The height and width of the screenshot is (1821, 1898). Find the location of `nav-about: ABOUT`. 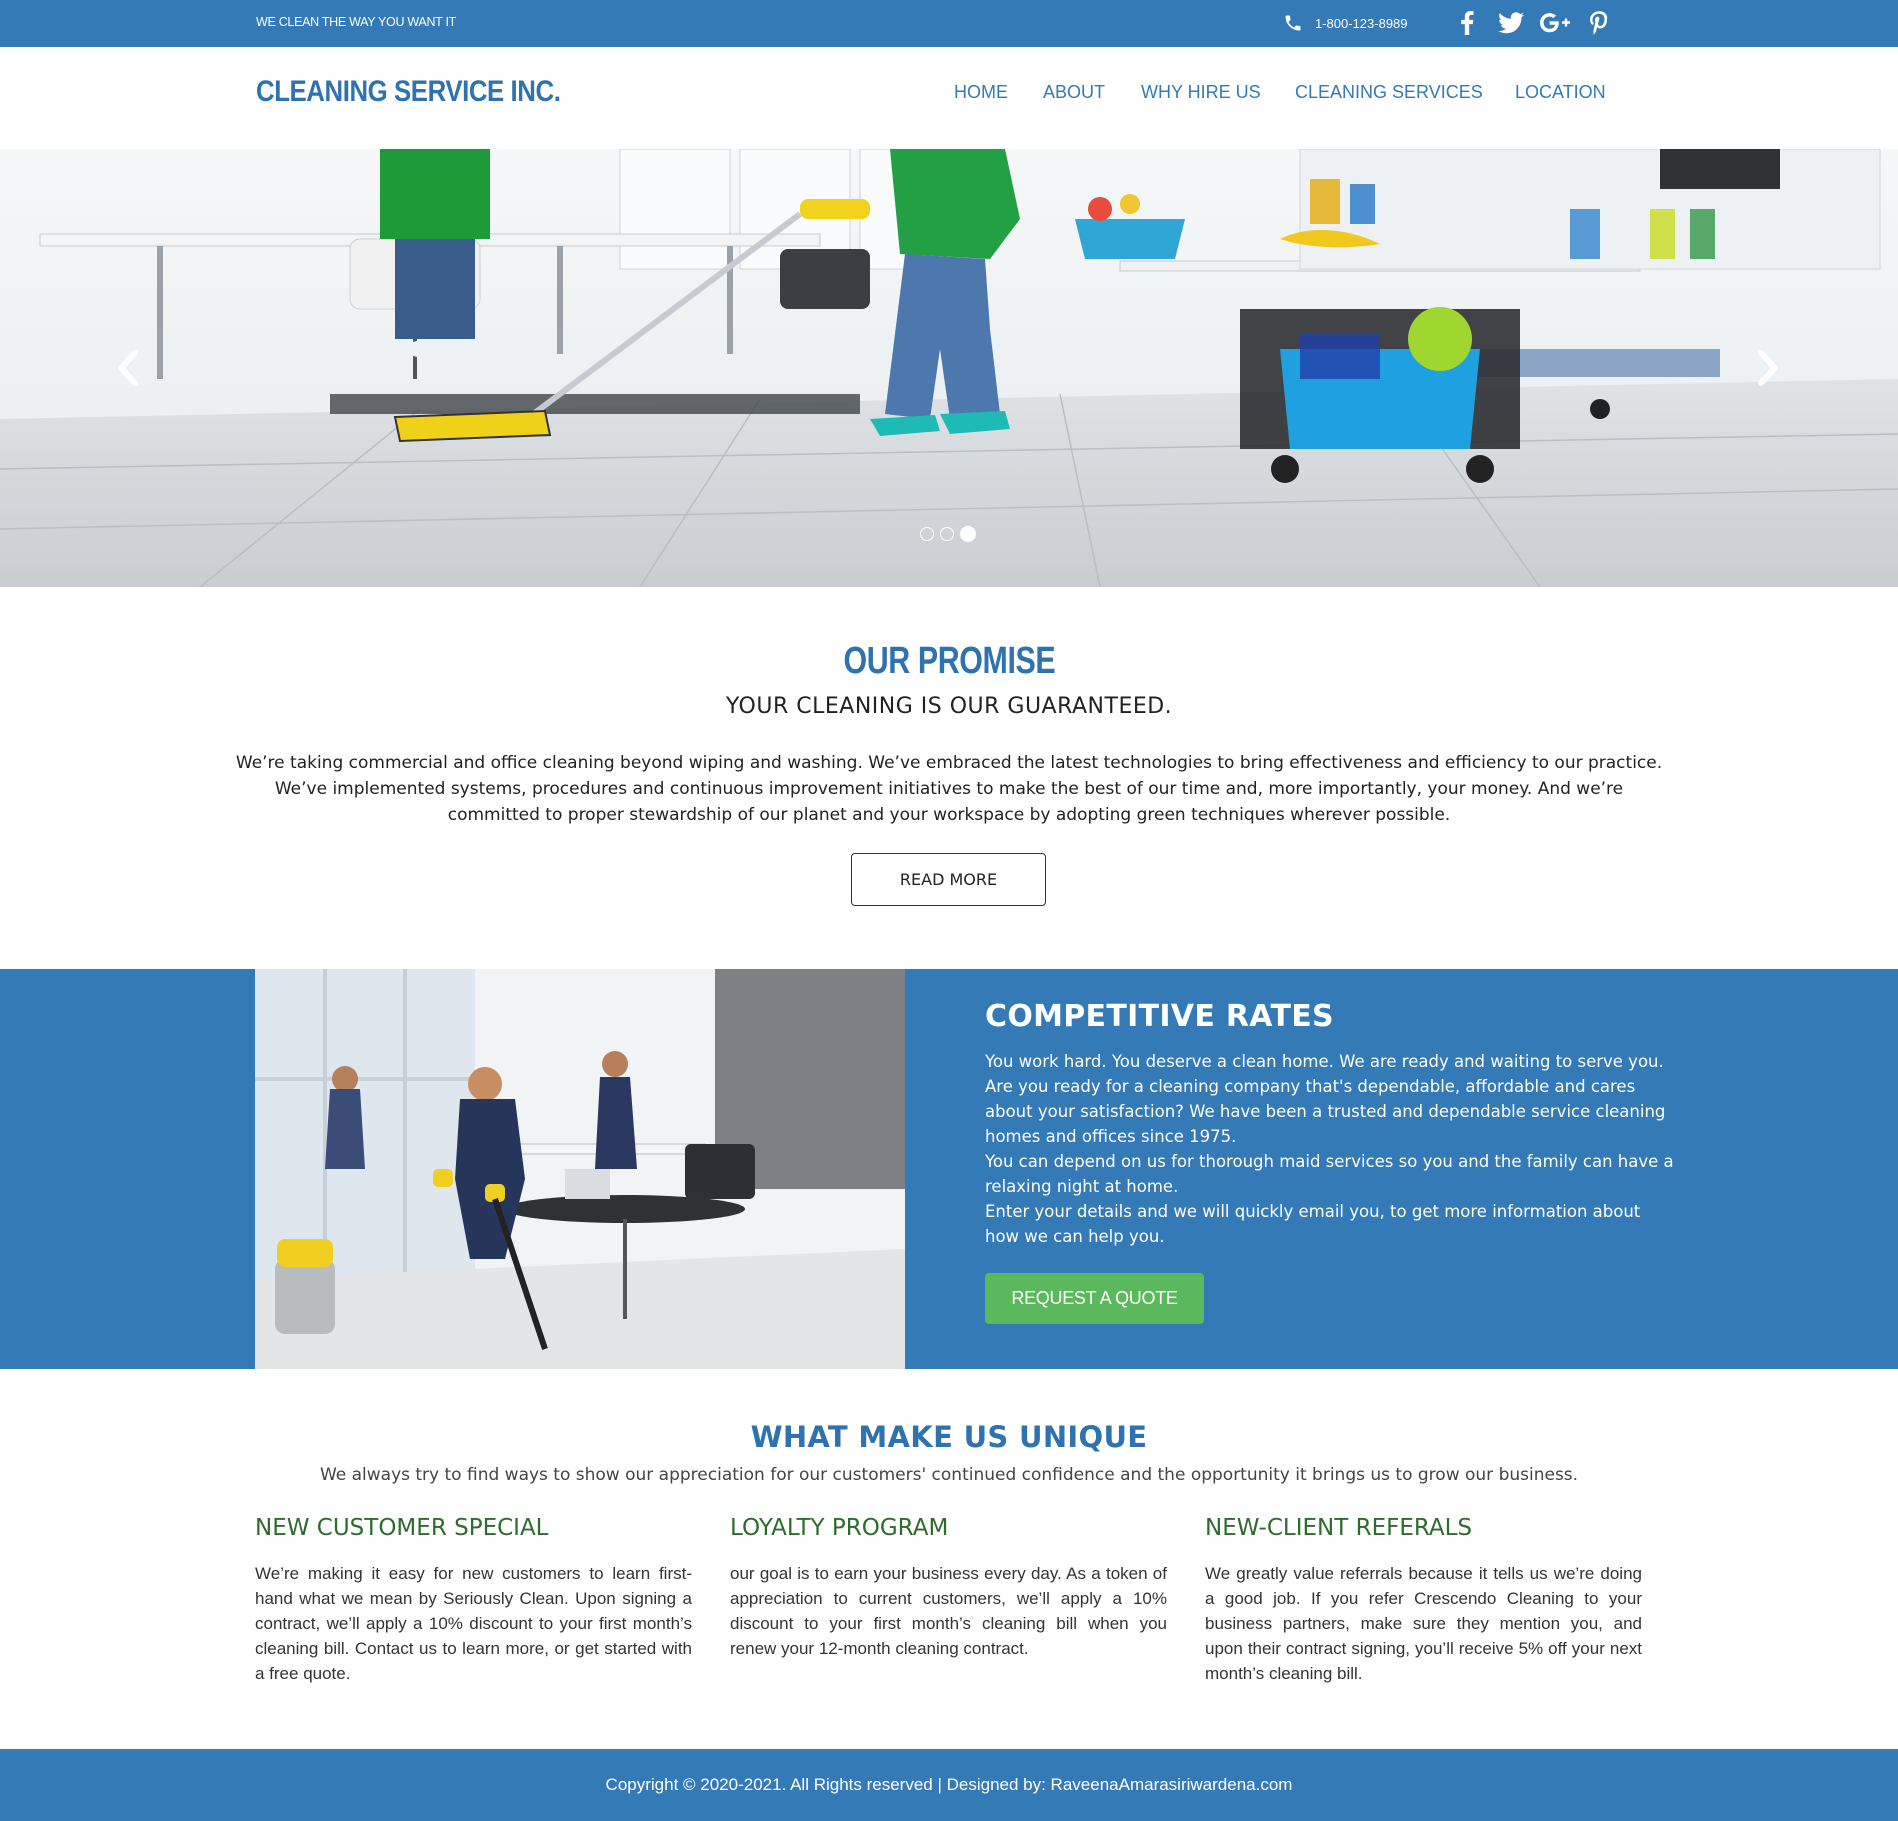

nav-about: ABOUT is located at coordinates (1074, 92).